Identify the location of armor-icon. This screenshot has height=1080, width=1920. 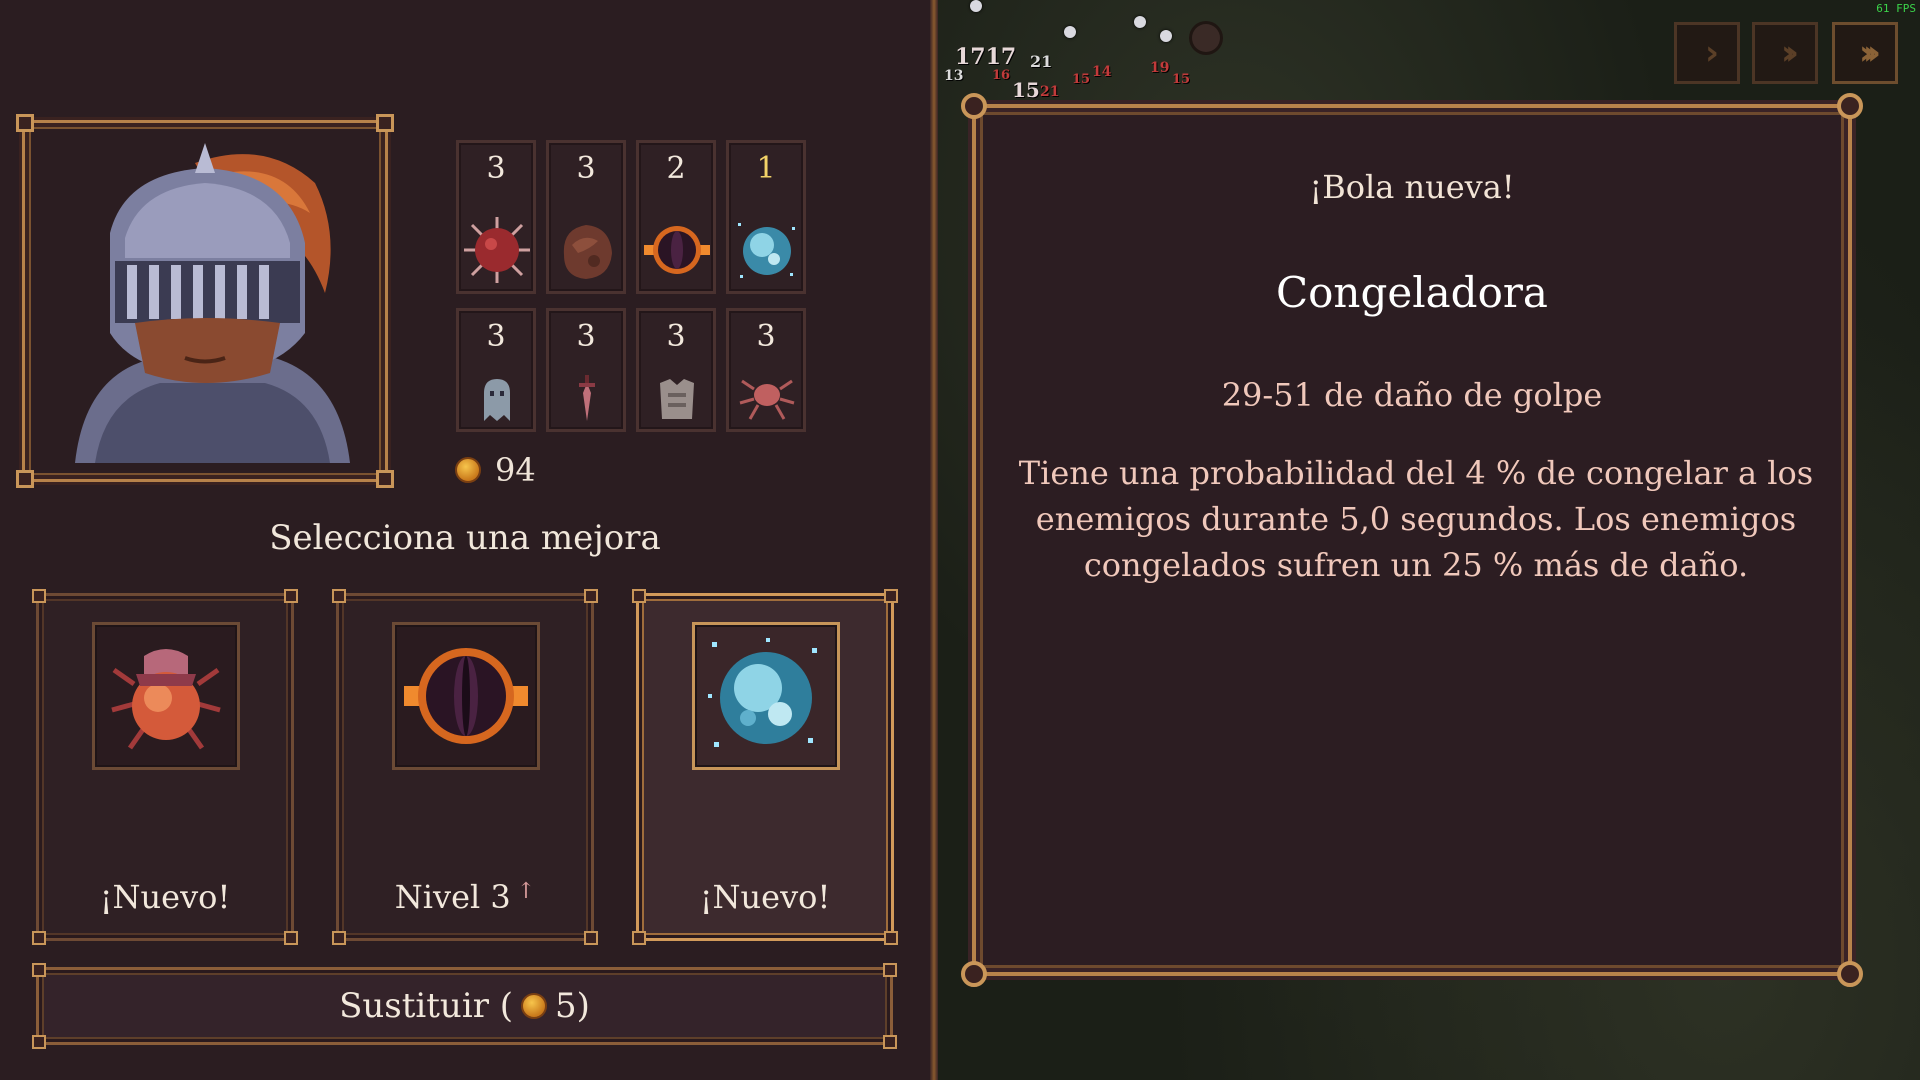
(677, 399).